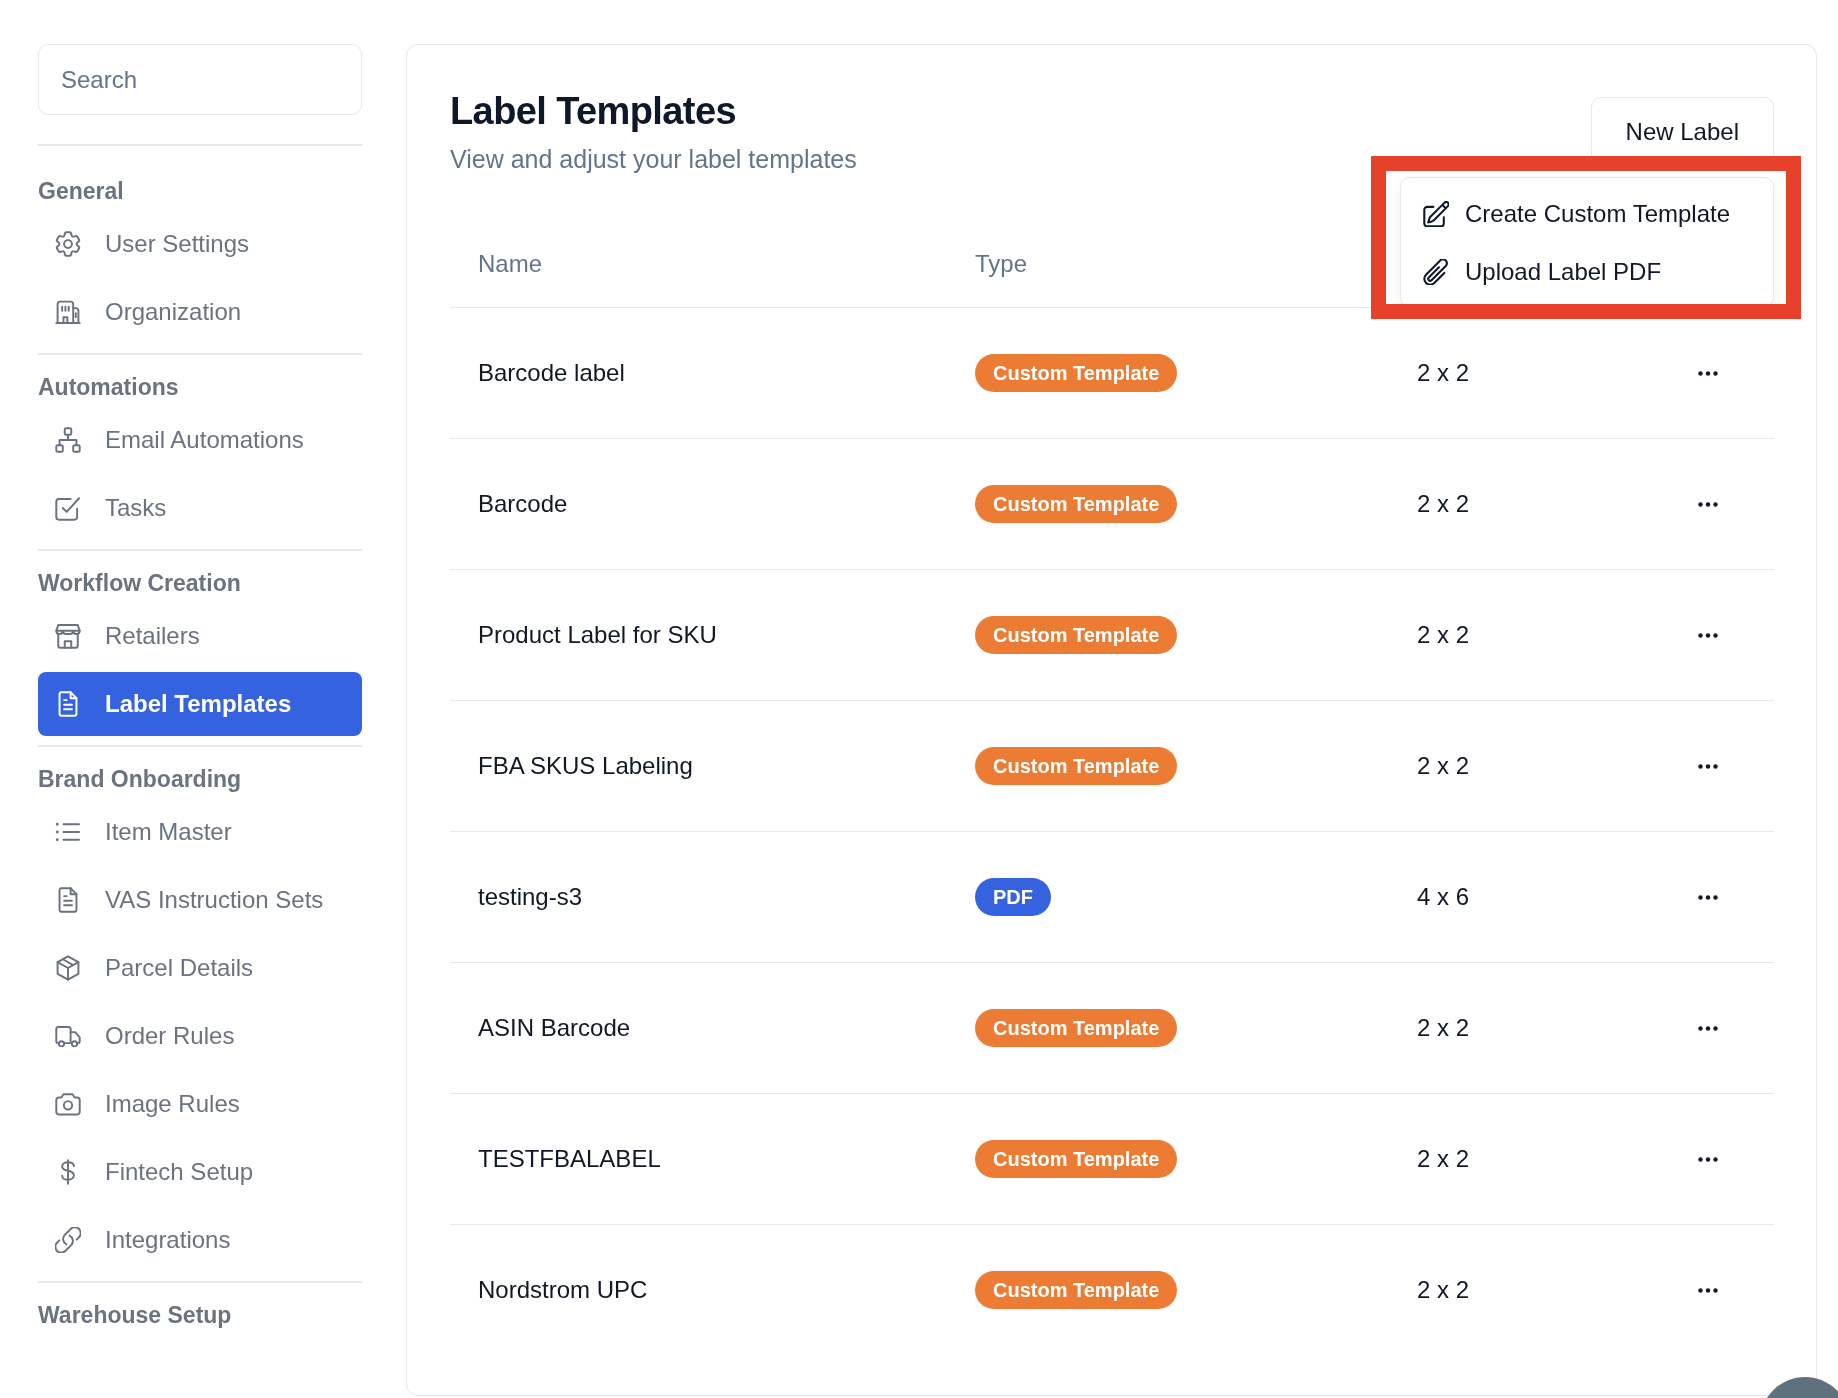 The image size is (1838, 1398). What do you see at coordinates (200, 312) in the screenshot?
I see `sidebar-item: Organization` at bounding box center [200, 312].